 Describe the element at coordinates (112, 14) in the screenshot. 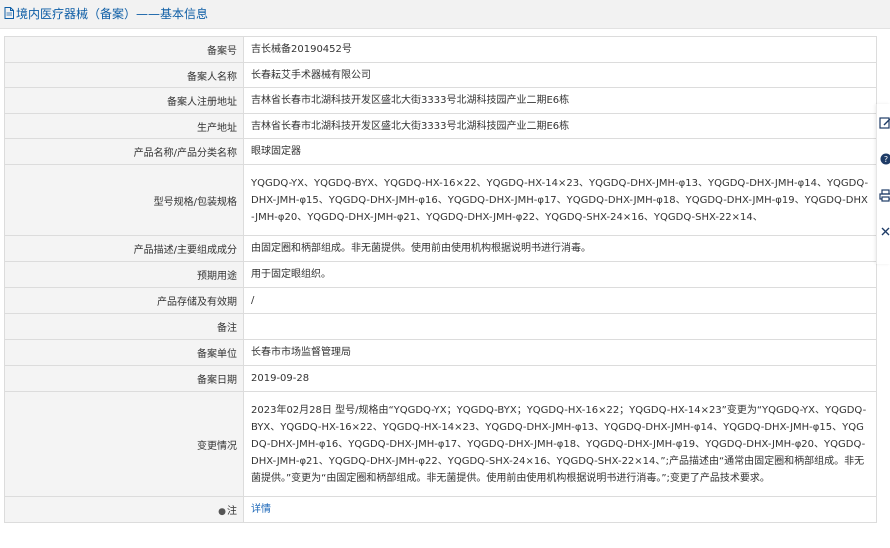

I see `page-title: 境内医疗器械（备案）——基本信息` at that location.